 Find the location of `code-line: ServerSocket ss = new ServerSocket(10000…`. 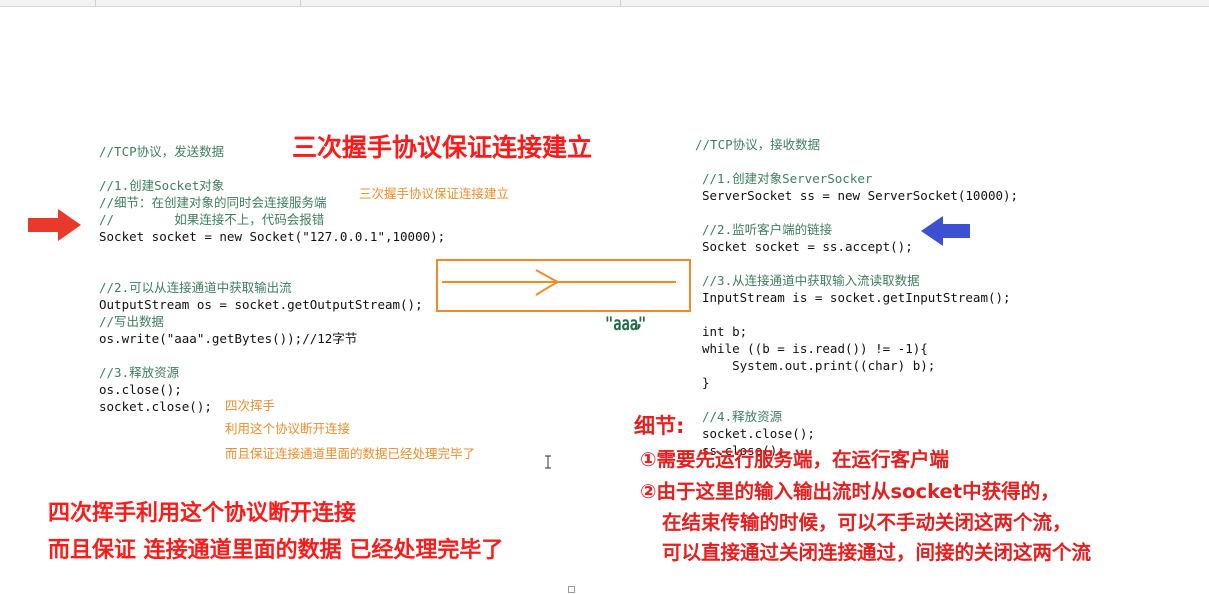

code-line: ServerSocket ss = new ServerSocket(10000… is located at coordinates (860, 195).